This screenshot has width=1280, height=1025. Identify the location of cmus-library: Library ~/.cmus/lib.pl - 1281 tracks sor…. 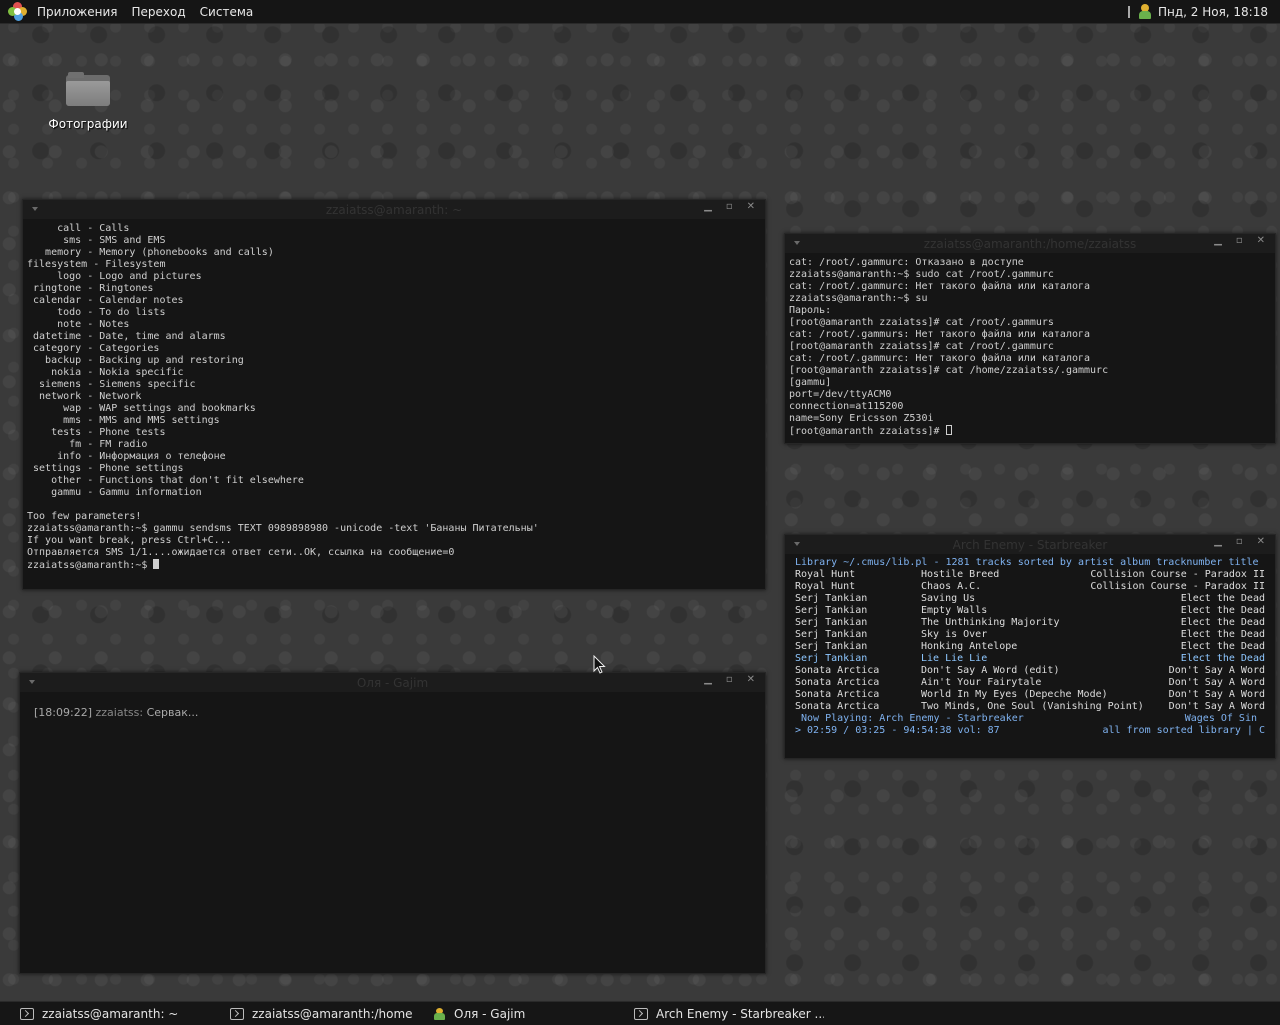
(1030, 645).